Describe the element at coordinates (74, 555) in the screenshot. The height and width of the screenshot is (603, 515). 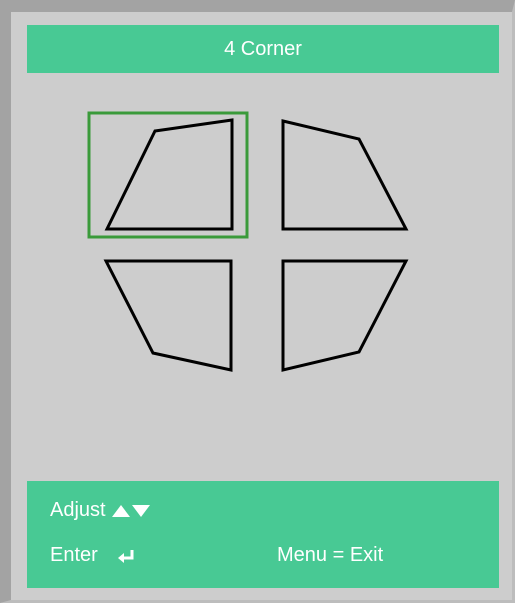
I see `enter-label: Enter` at that location.